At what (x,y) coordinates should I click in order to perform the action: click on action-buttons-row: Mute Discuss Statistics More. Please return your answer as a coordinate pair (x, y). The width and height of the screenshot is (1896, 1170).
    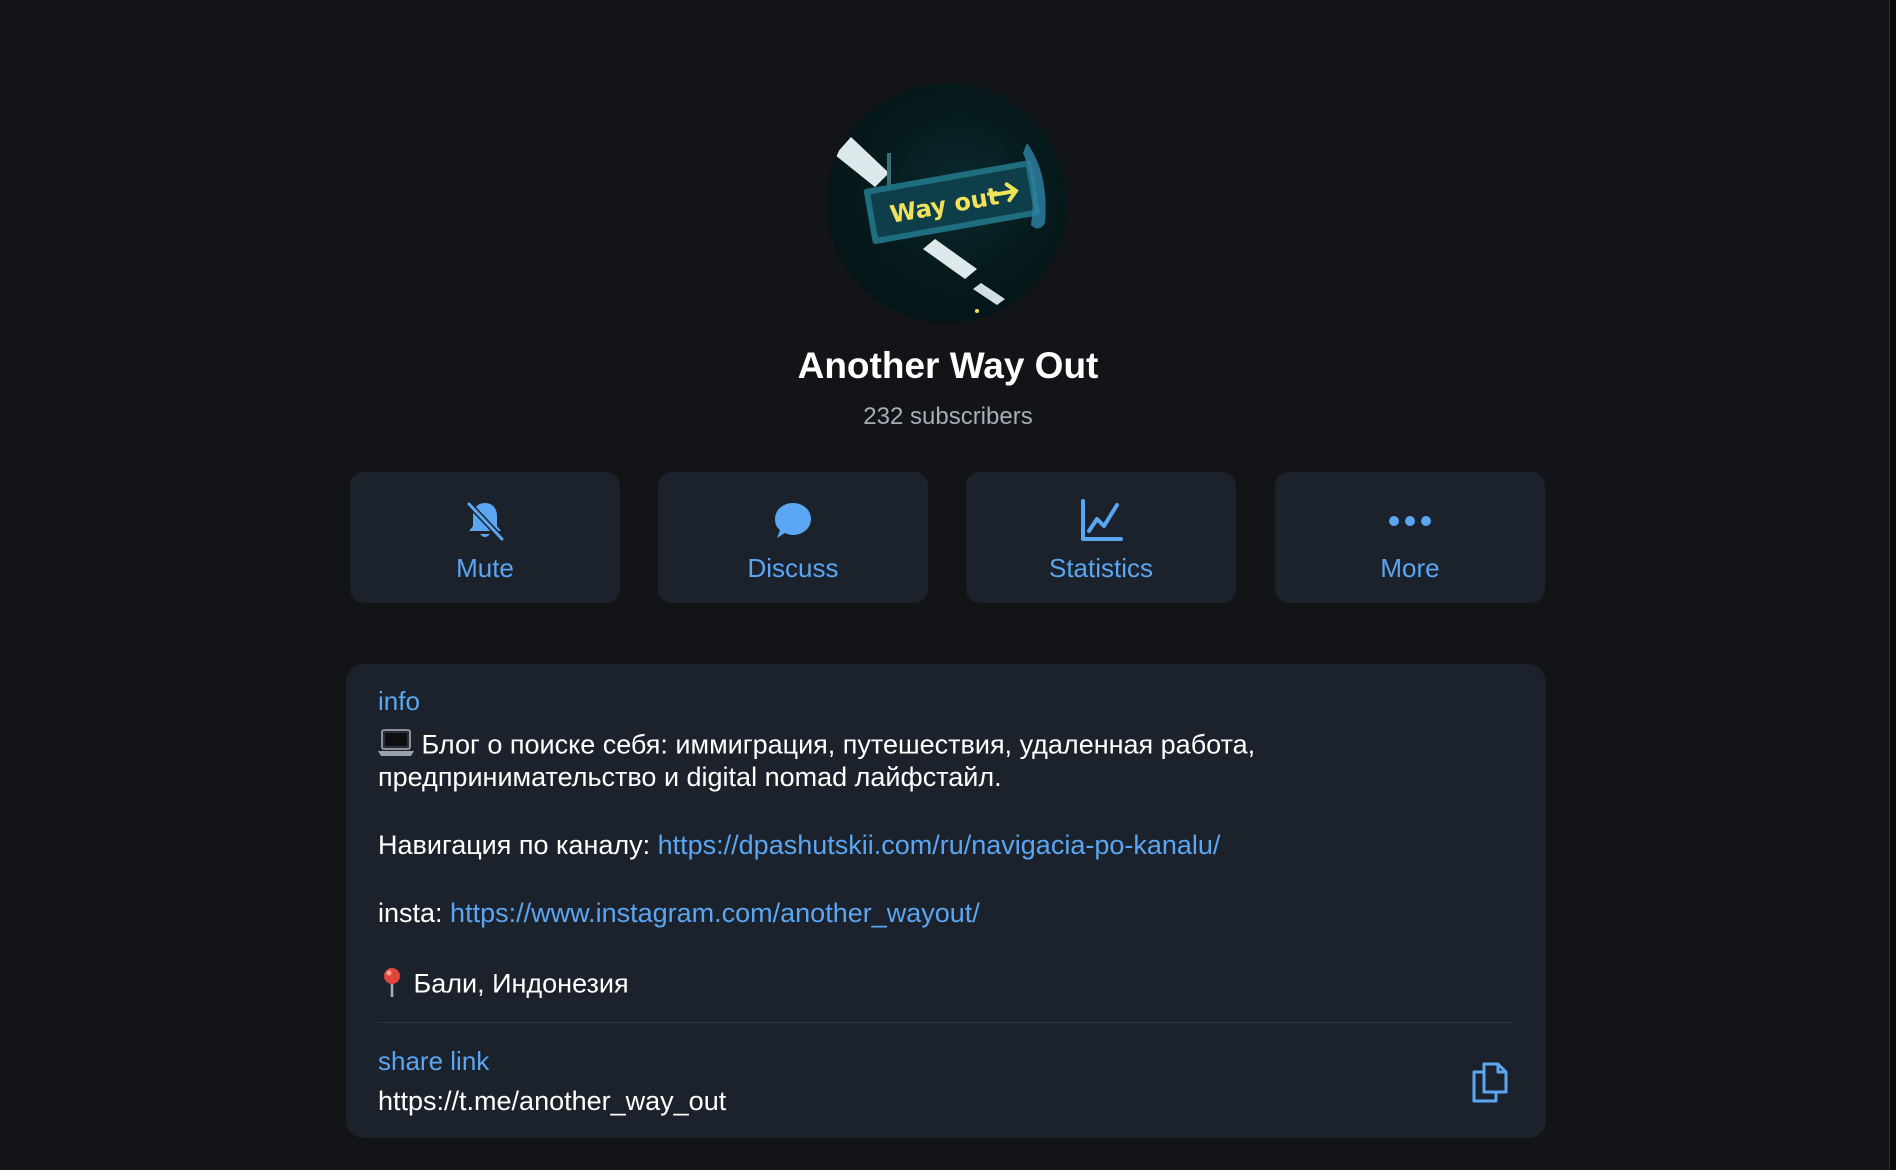
    Looking at the image, I should click on (947, 537).